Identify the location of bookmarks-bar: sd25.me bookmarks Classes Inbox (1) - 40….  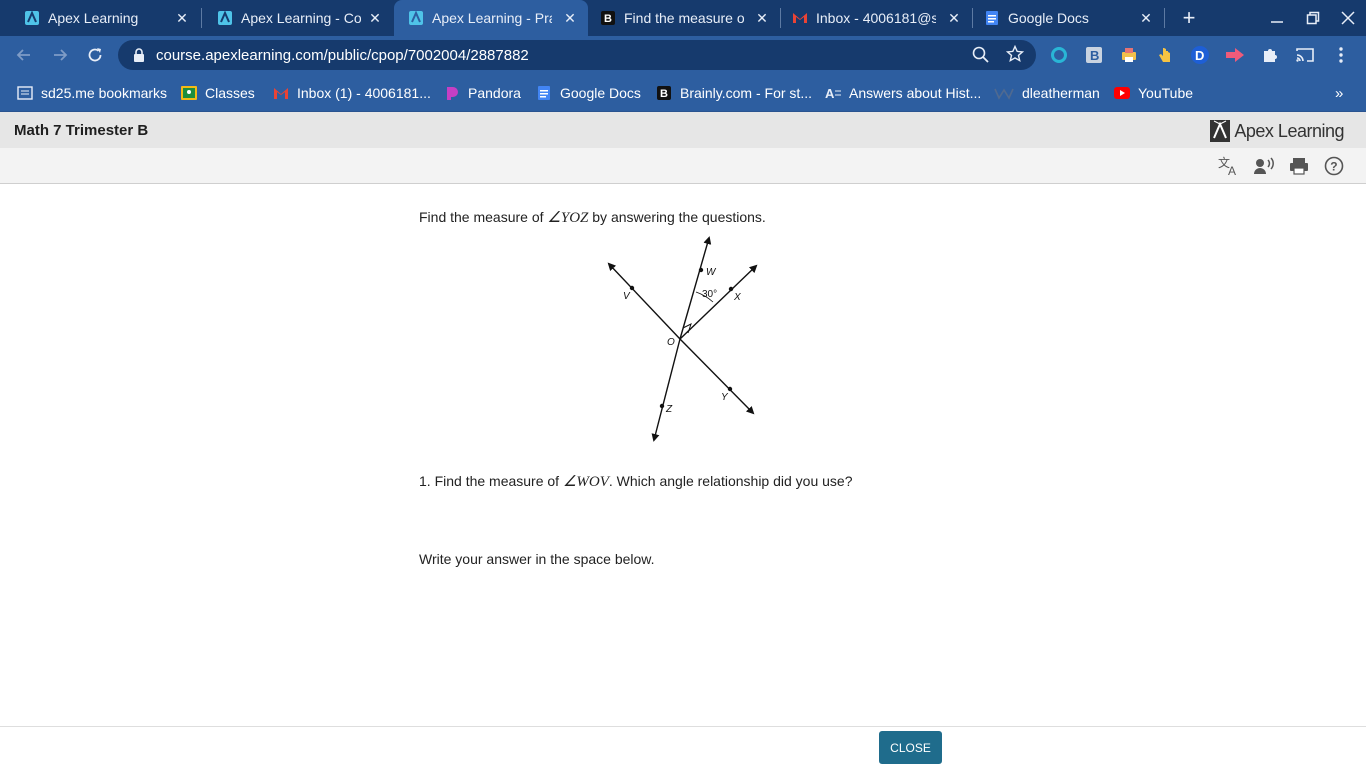
(683, 93).